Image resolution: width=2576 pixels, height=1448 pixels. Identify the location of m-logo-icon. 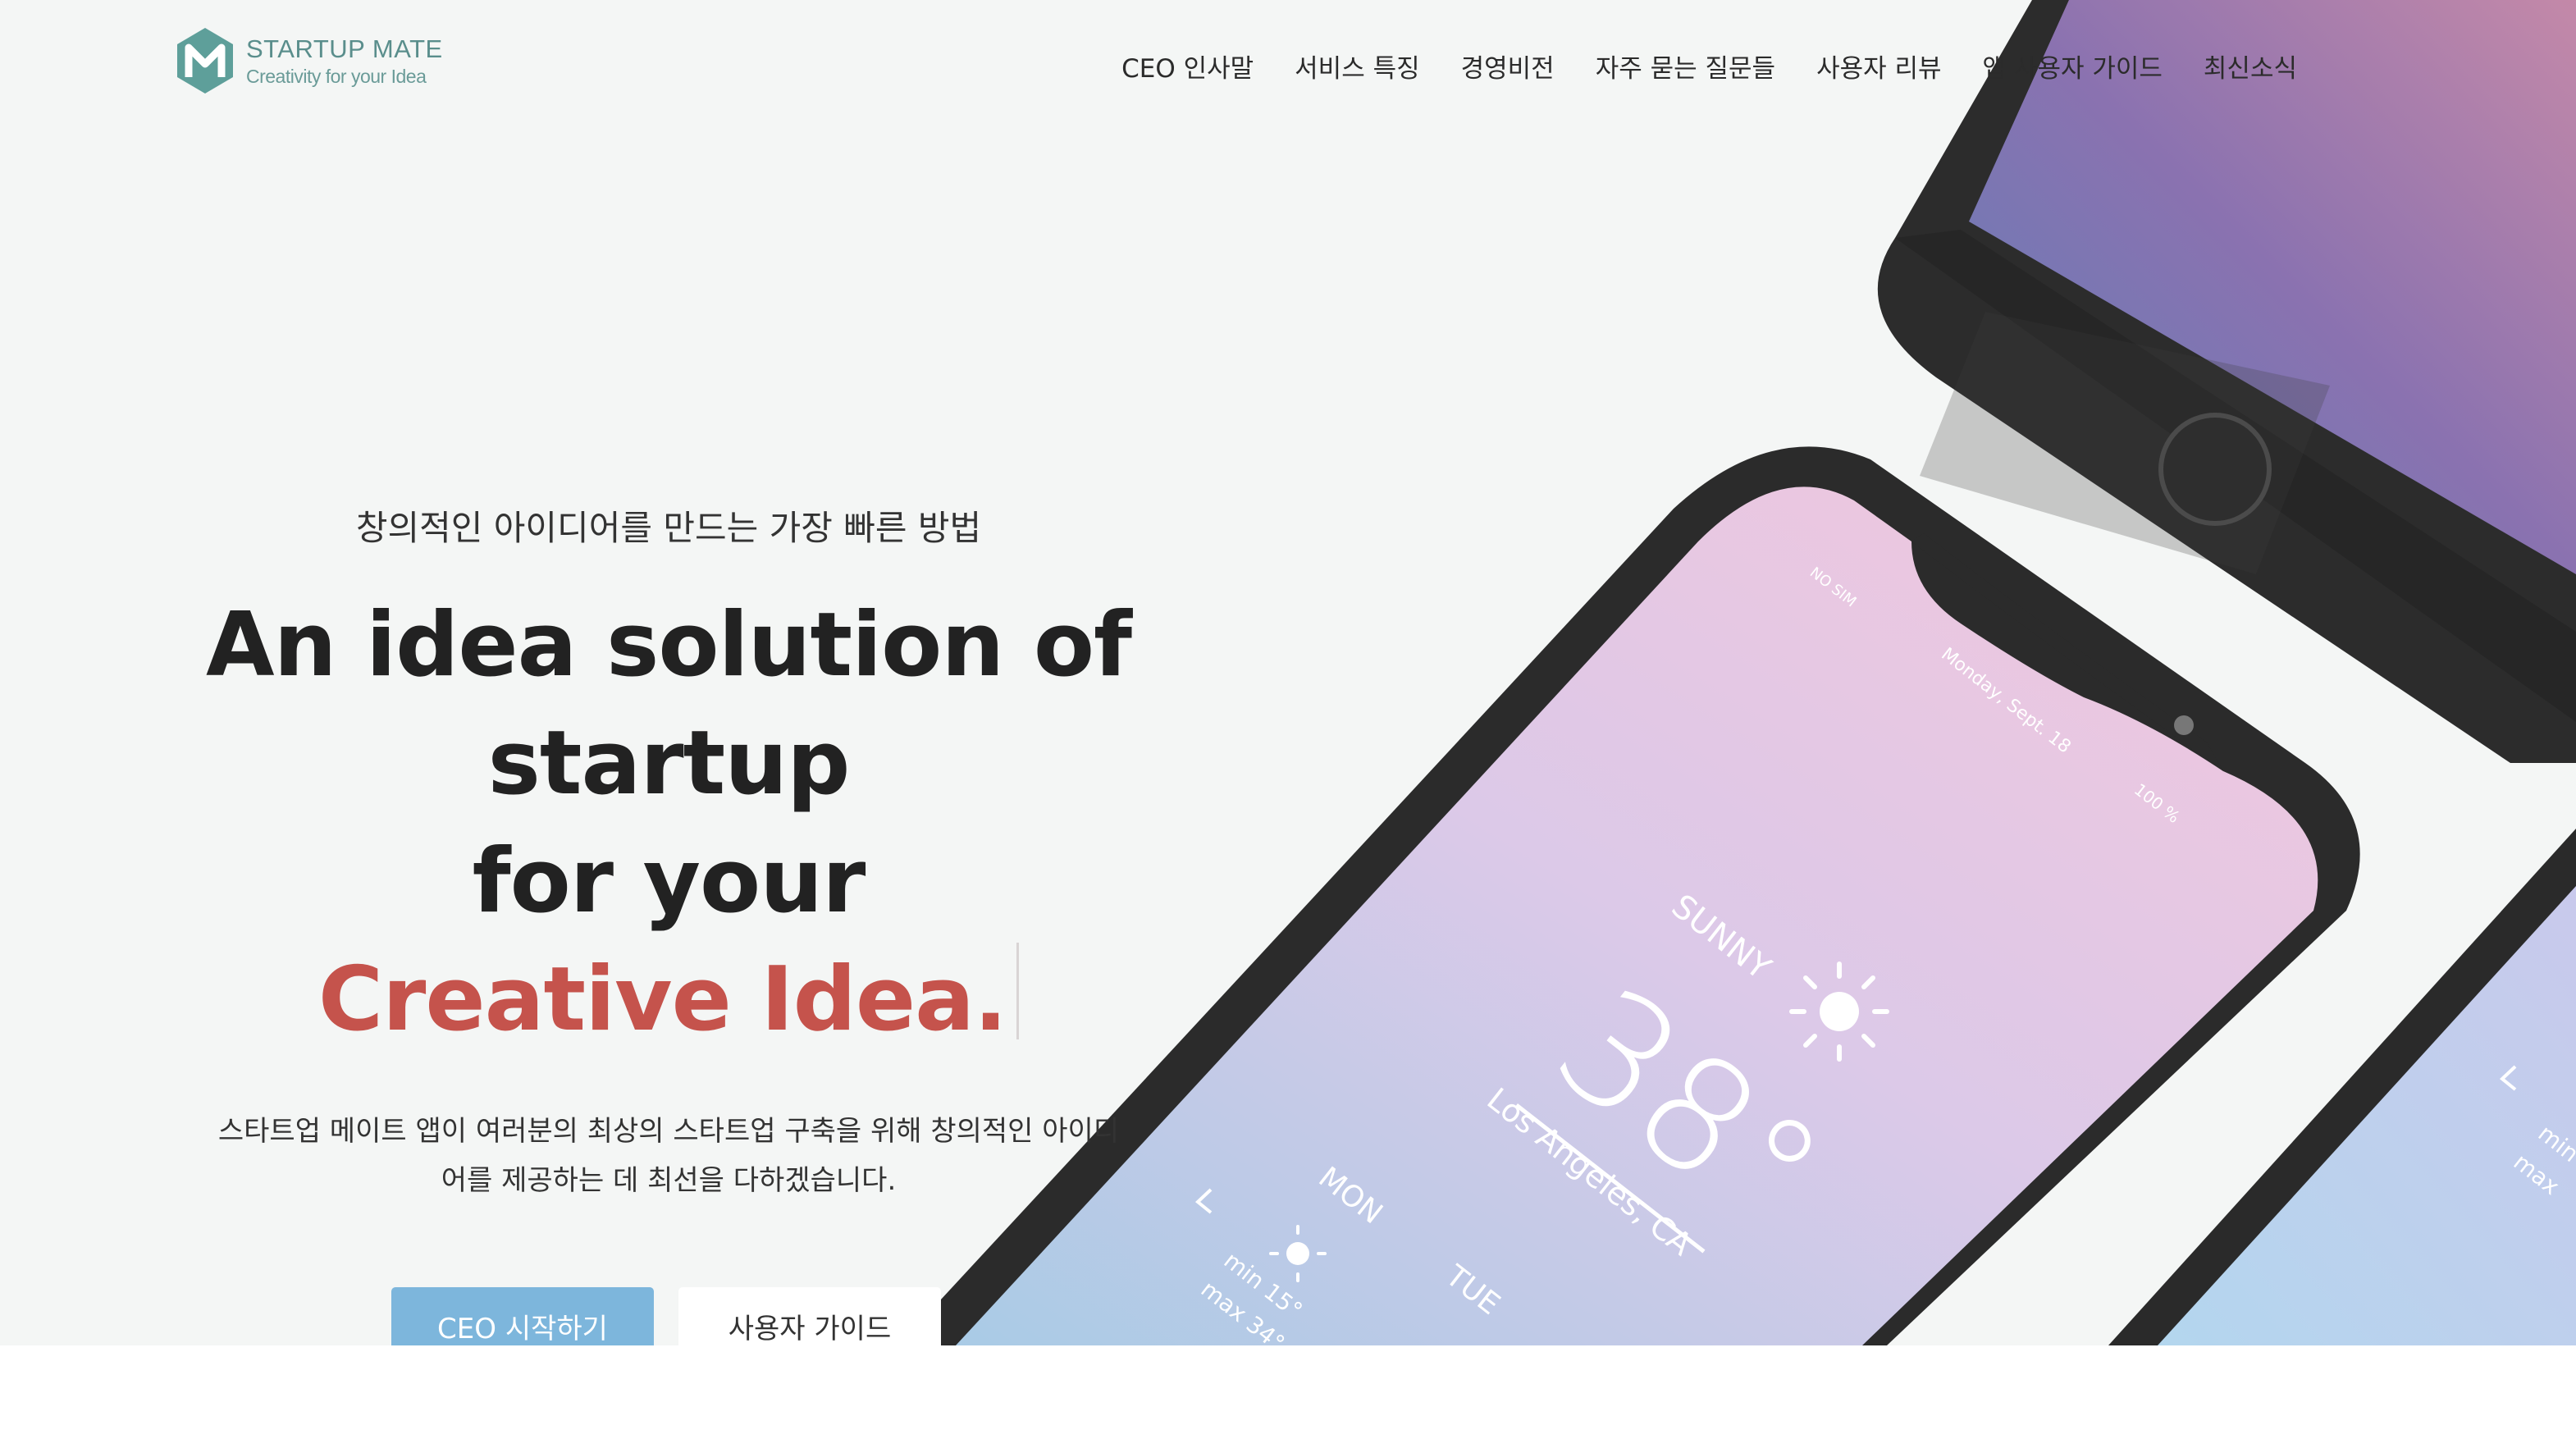
(205, 61).